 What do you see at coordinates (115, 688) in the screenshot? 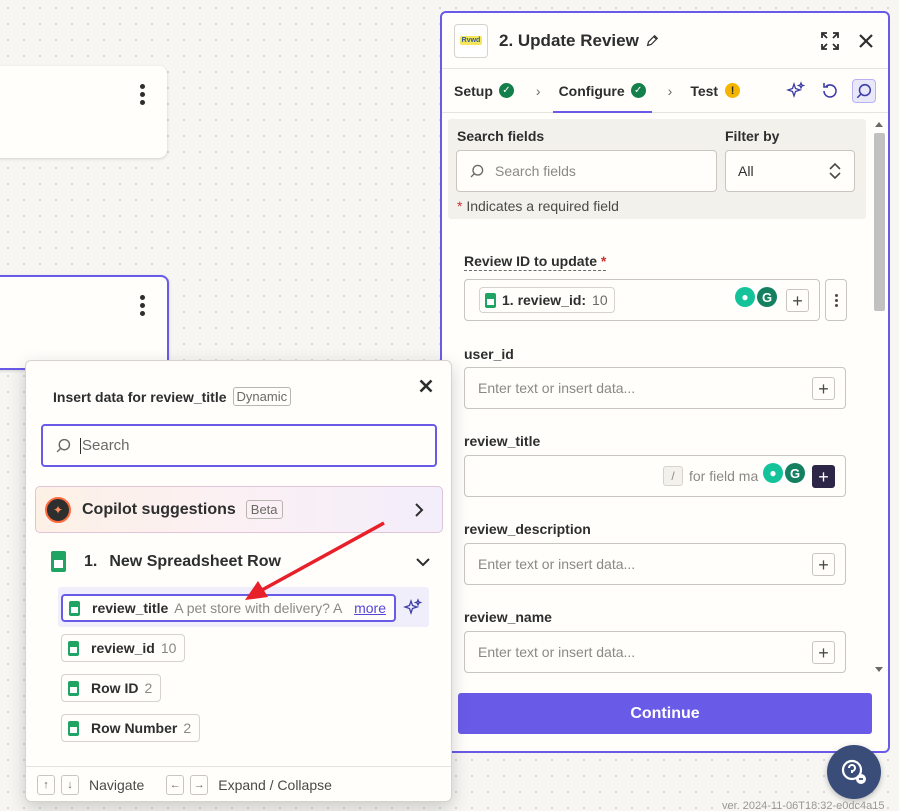
I see `option-key: Row ID` at bounding box center [115, 688].